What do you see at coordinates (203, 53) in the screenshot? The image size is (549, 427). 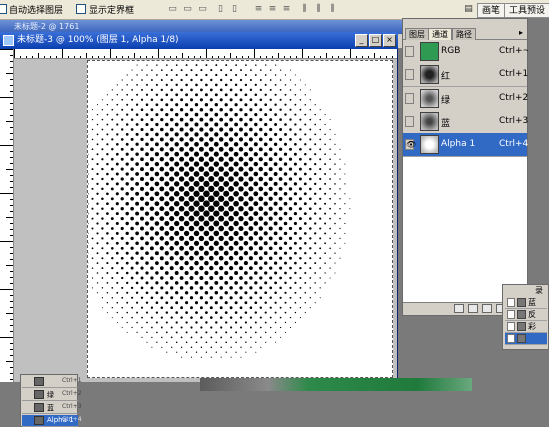 I see `ruler-ticks` at bounding box center [203, 53].